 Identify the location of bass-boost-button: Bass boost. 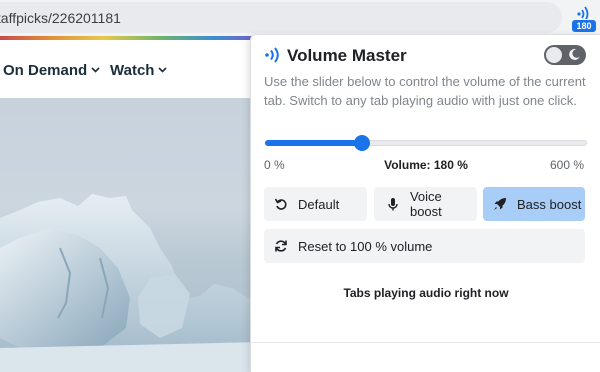
(534, 204).